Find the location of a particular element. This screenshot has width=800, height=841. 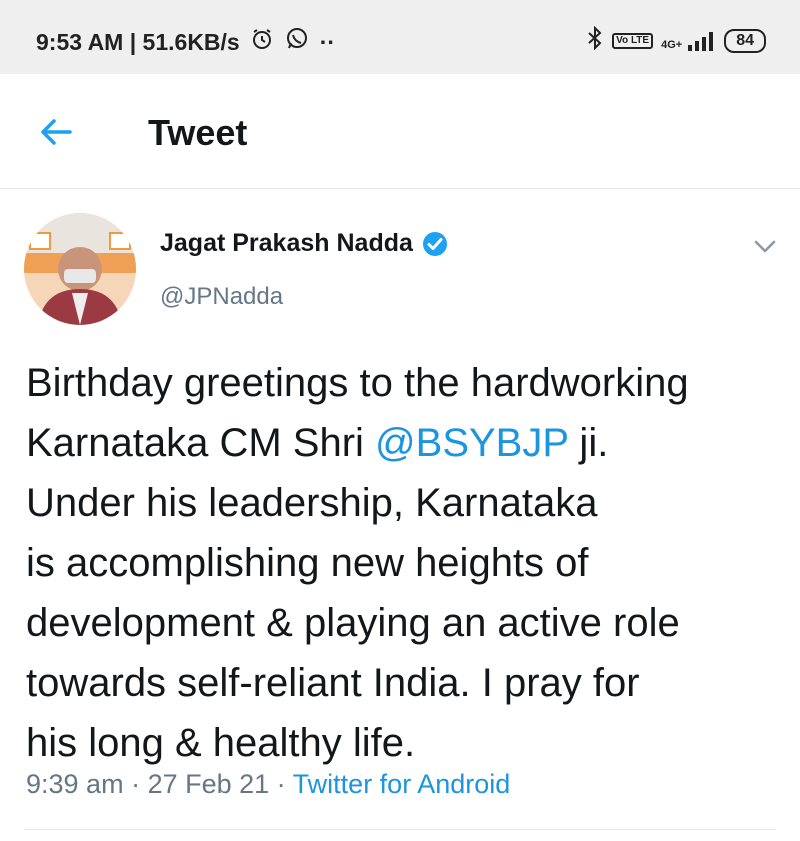

tweet-line: Karnataka CM Shri @BSYBJP ji. is located at coordinates (406, 443).